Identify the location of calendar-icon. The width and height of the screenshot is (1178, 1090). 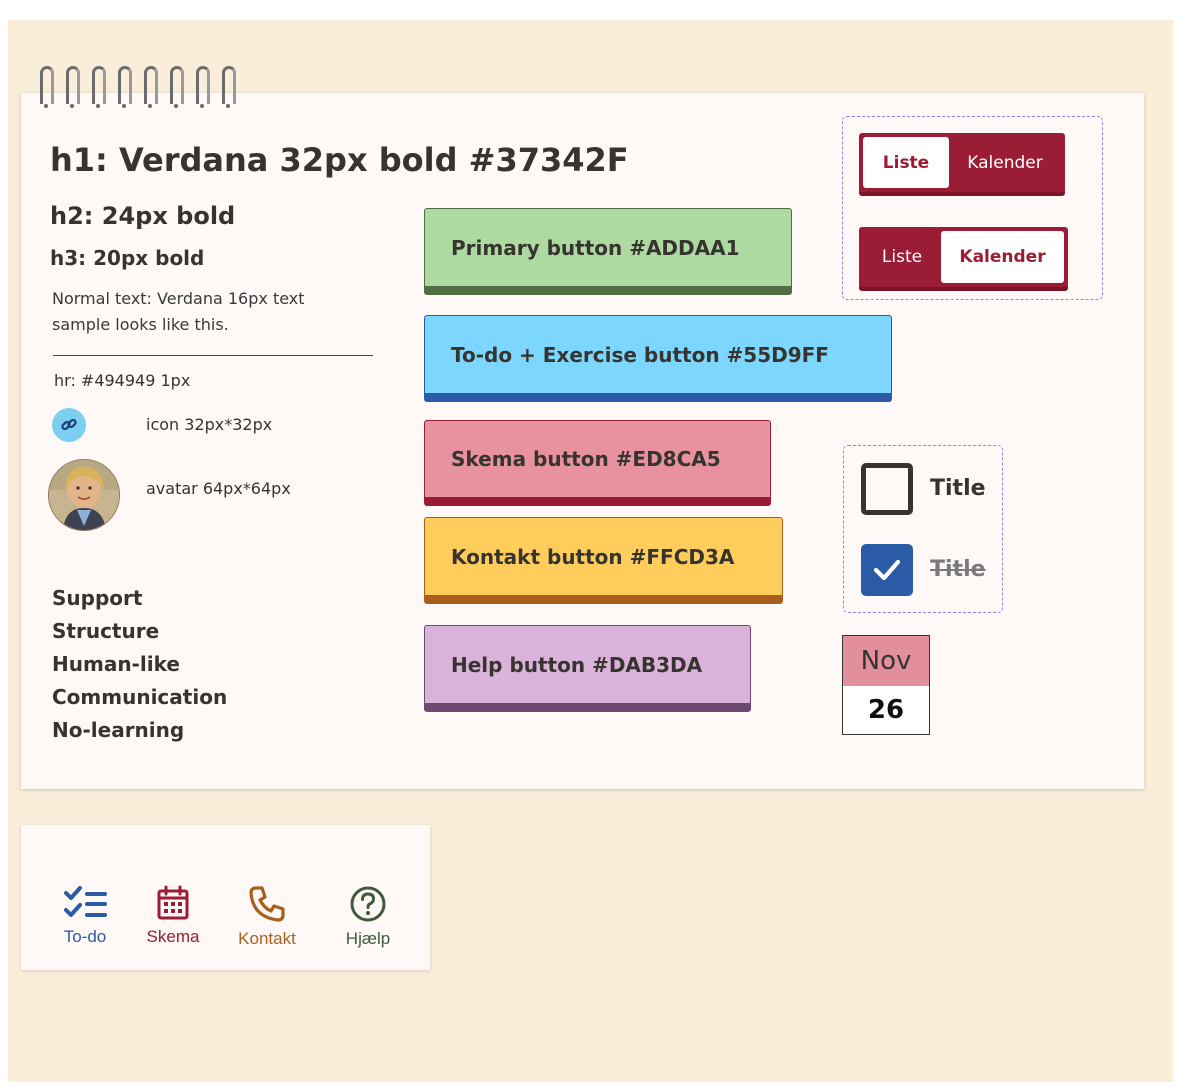
(173, 902).